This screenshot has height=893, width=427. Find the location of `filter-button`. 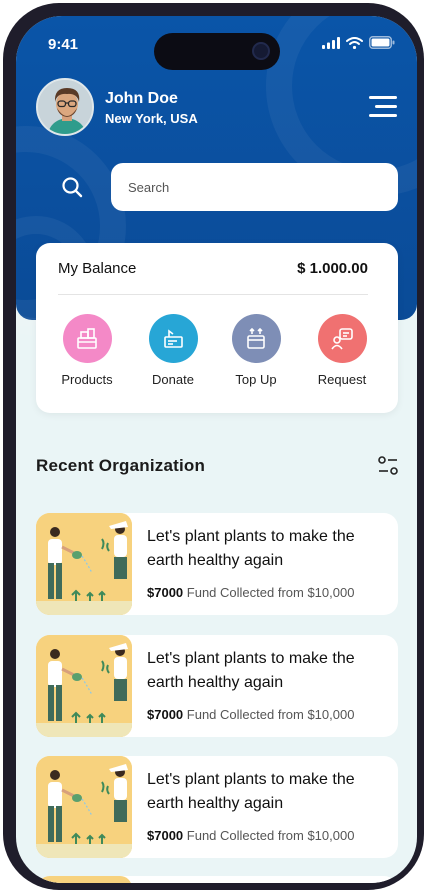

filter-button is located at coordinates (388, 466).